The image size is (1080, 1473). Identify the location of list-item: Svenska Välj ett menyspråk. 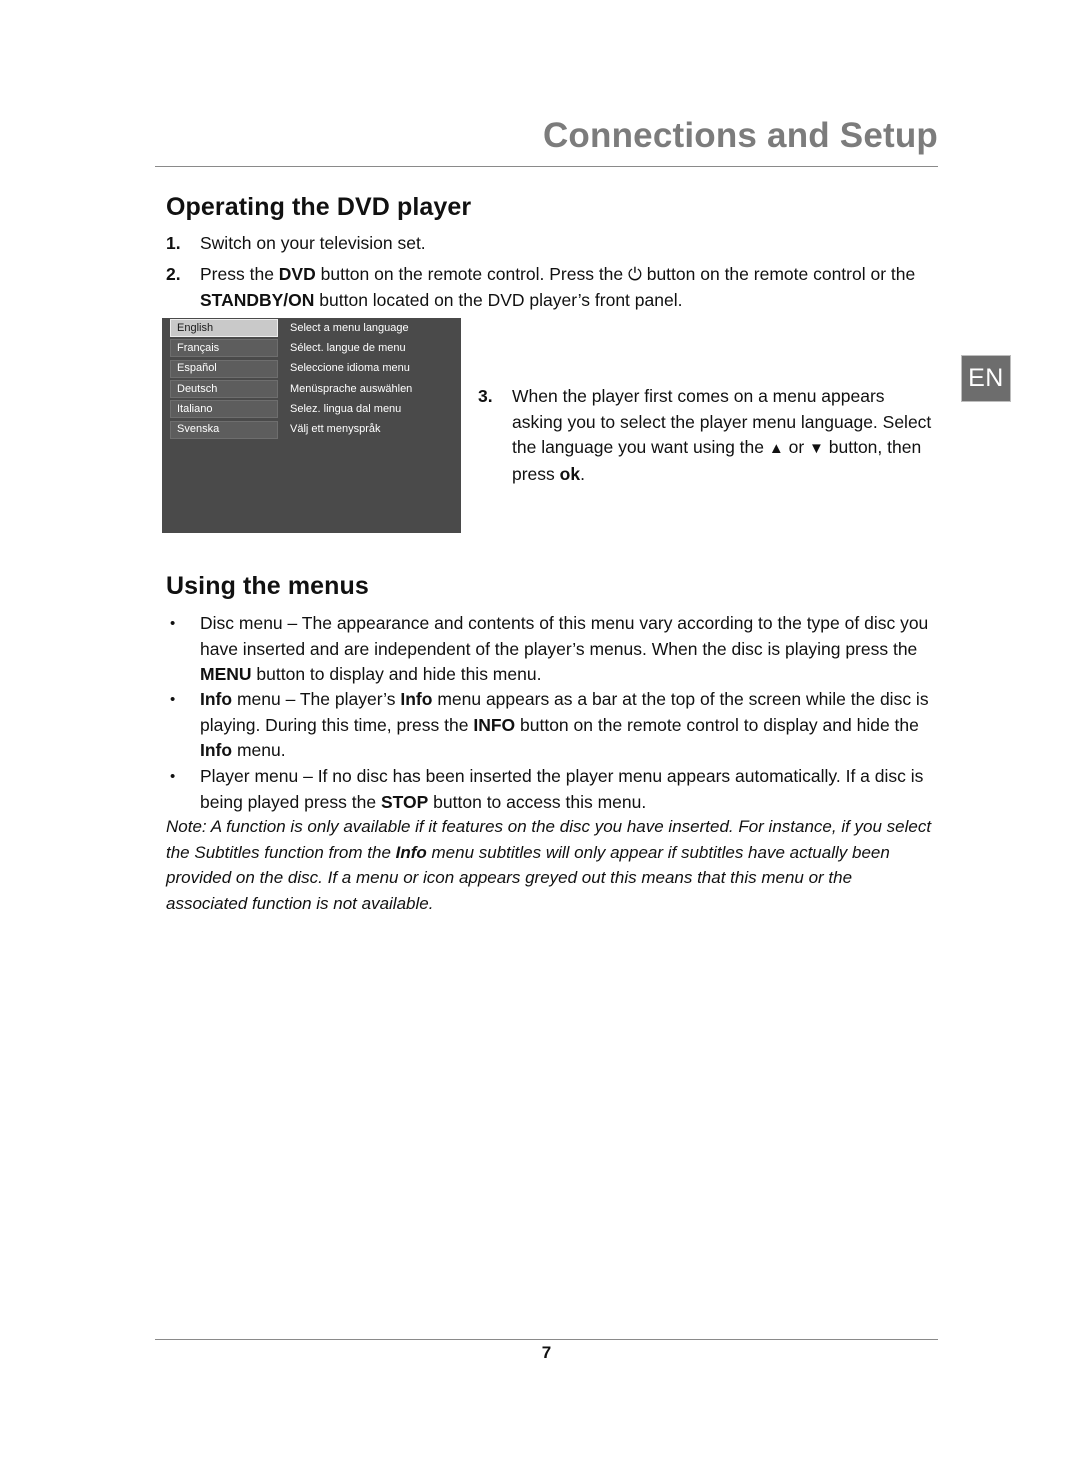
(311, 429).